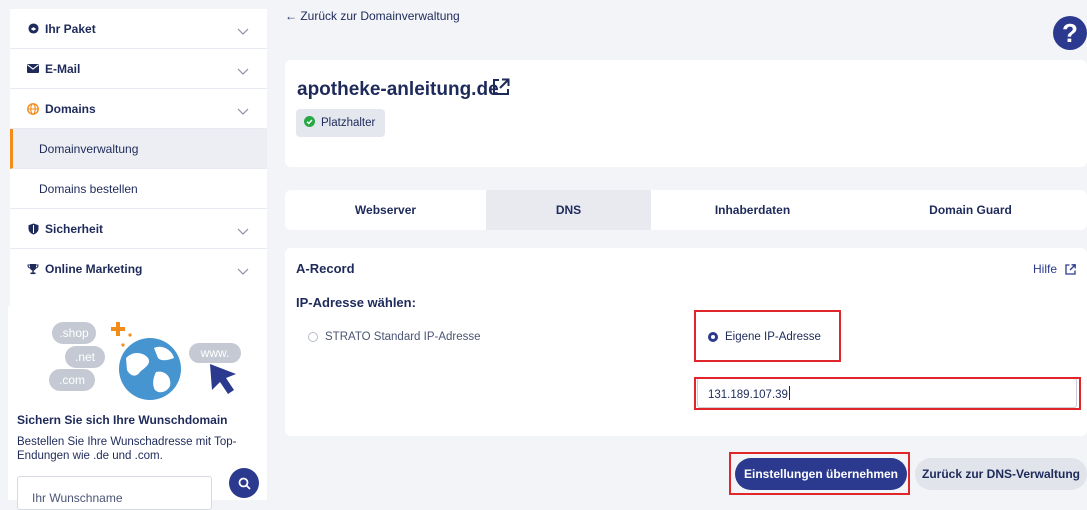 Image resolution: width=1087 pixels, height=510 pixels. What do you see at coordinates (1070, 33) in the screenshot?
I see `help-icon: ?` at bounding box center [1070, 33].